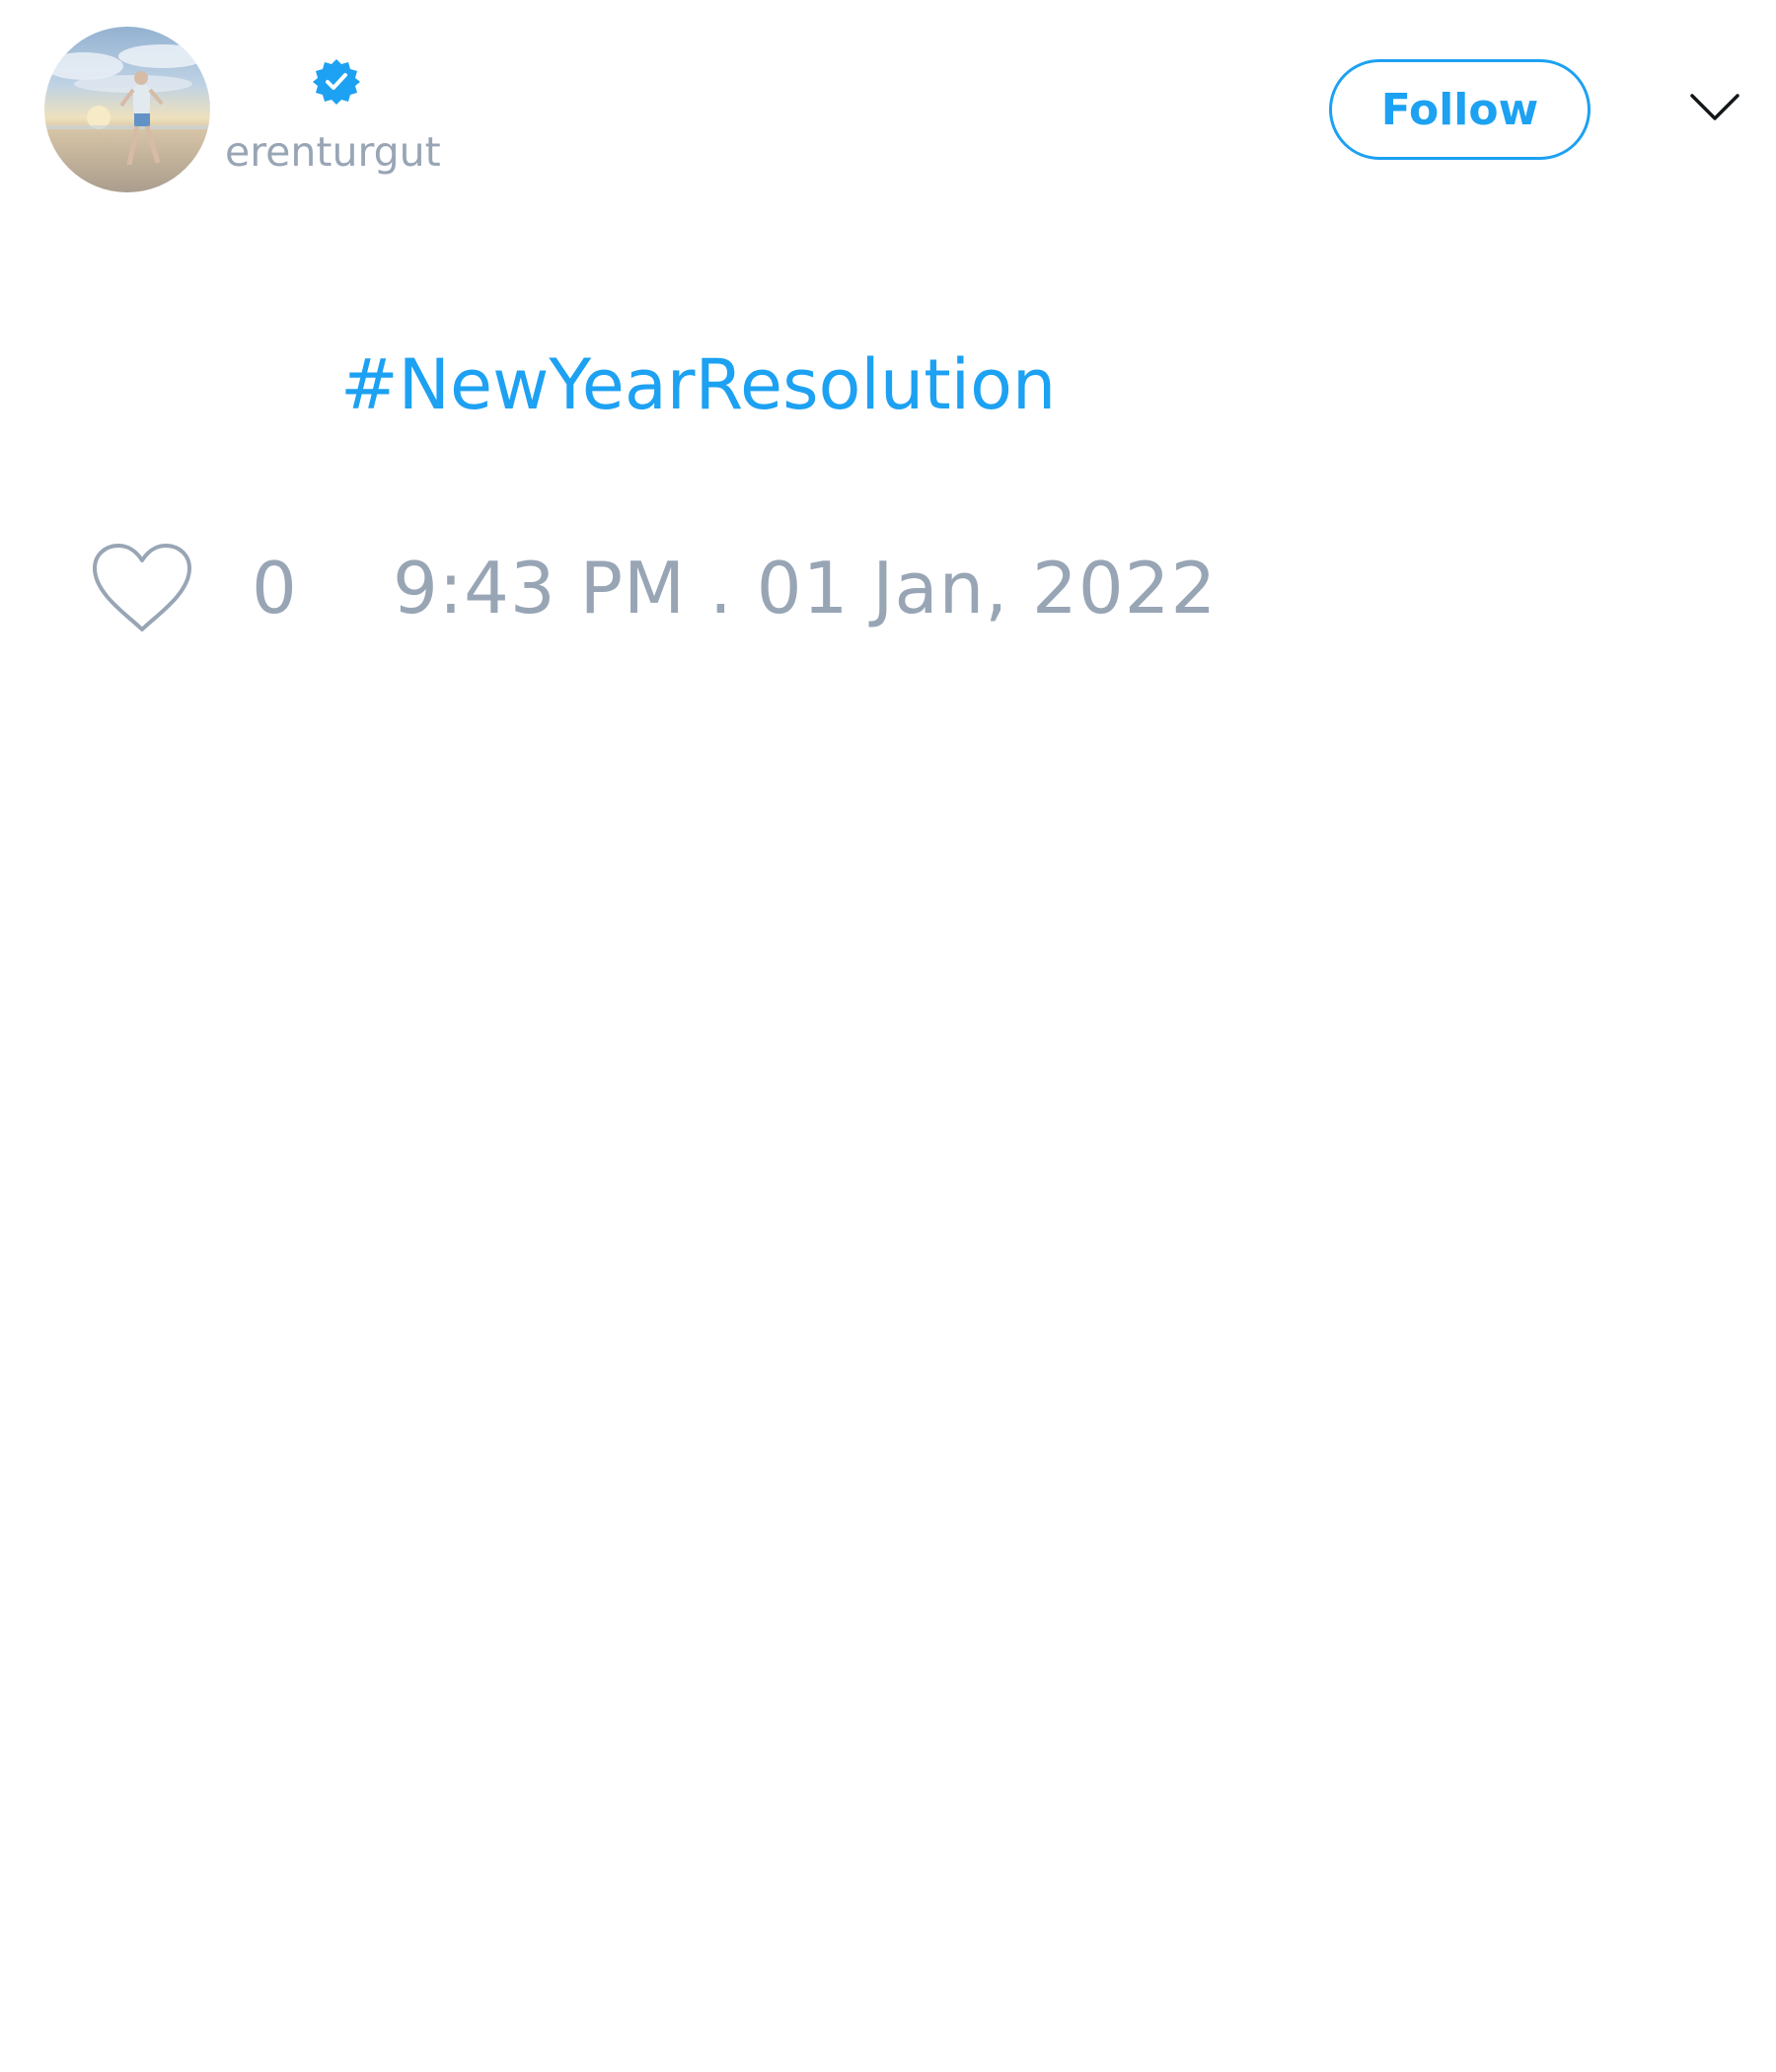 The width and height of the screenshot is (1776, 2072). Describe the element at coordinates (1714, 108) in the screenshot. I see `chevron-down-icon` at that location.